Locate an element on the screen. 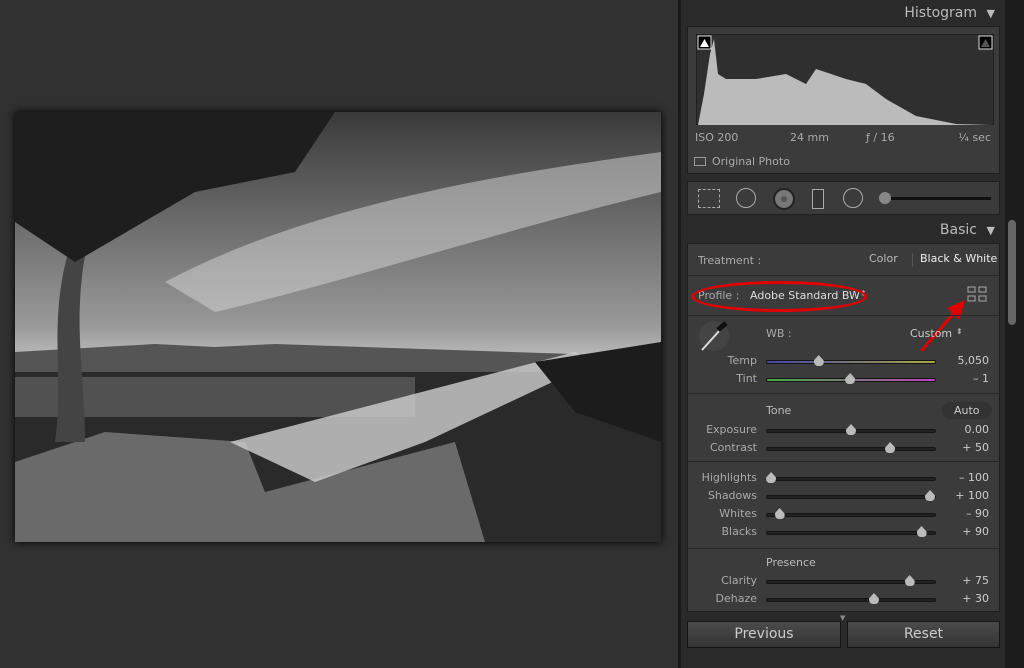 The width and height of the screenshot is (1024, 668). slider-row-exposure: Exposure 0.00 is located at coordinates (844, 430).